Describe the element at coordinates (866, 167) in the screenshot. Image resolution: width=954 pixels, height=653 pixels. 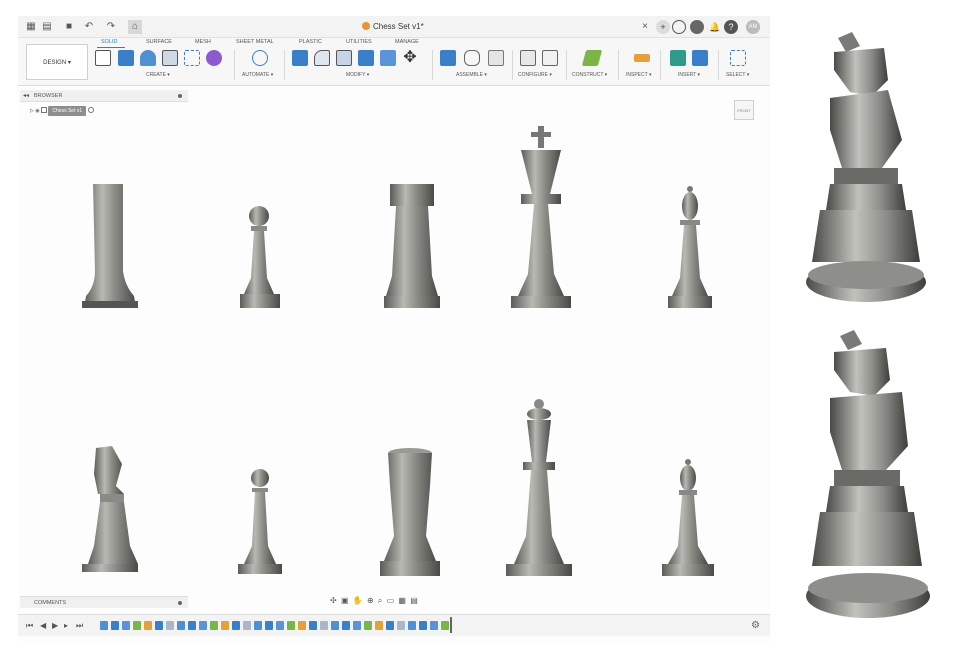
I see `knight-closeup-top` at that location.